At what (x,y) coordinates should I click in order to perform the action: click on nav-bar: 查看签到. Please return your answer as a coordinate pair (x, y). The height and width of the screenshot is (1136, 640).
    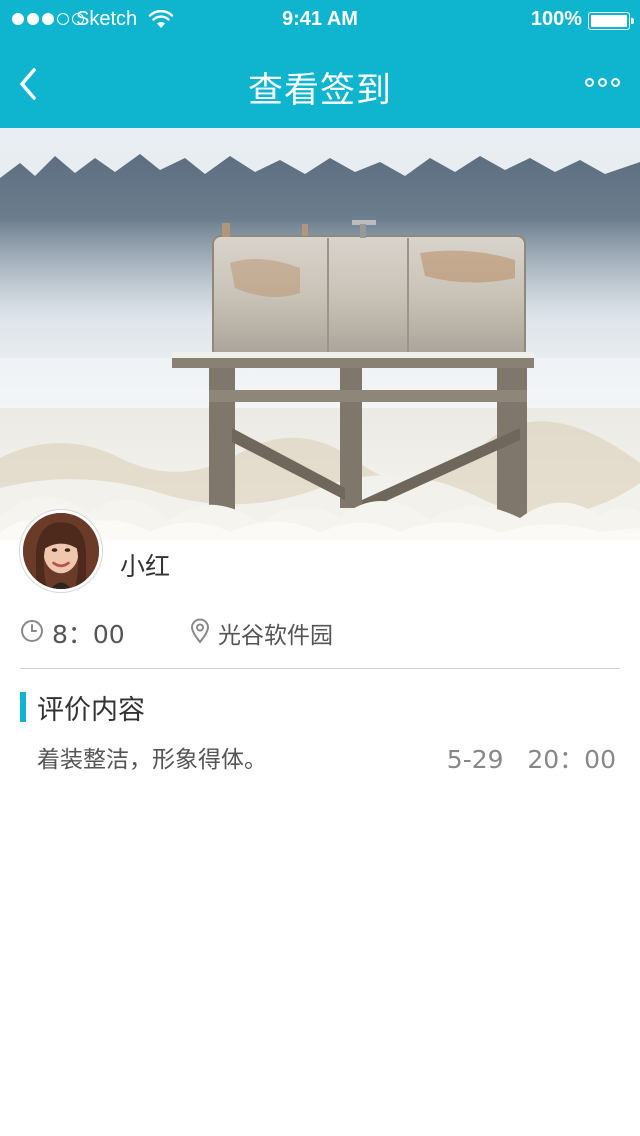
    Looking at the image, I should click on (320, 84).